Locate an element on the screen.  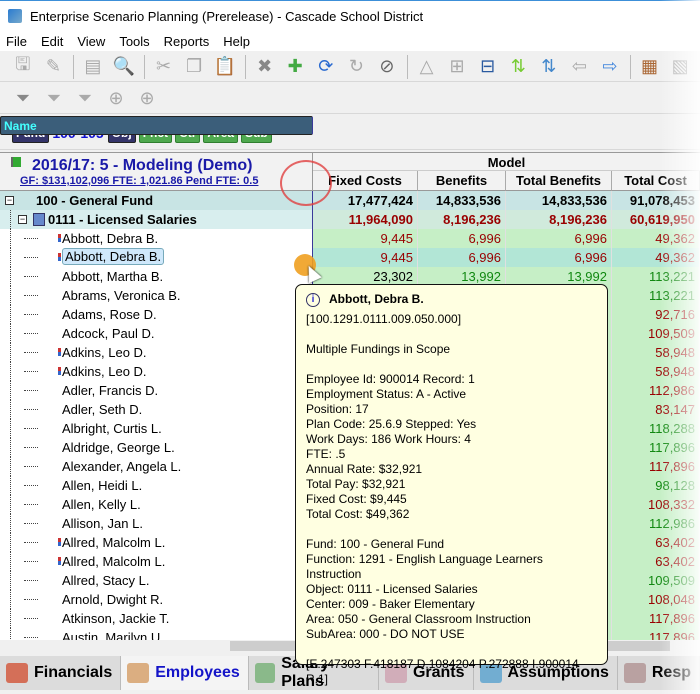
cell-benefits: 14,833,536 is located at coordinates (462, 200).